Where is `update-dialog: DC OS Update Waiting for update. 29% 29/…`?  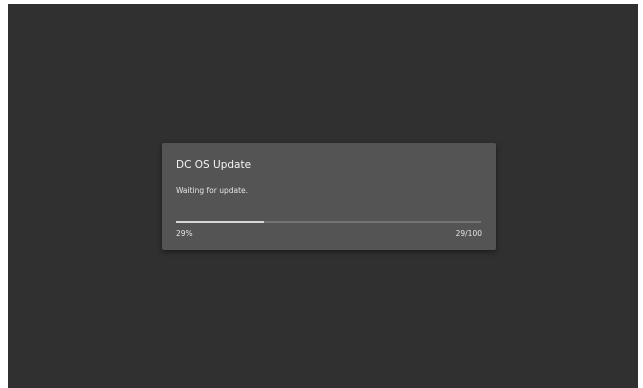
update-dialog: DC OS Update Waiting for update. 29% 29/… is located at coordinates (329, 196).